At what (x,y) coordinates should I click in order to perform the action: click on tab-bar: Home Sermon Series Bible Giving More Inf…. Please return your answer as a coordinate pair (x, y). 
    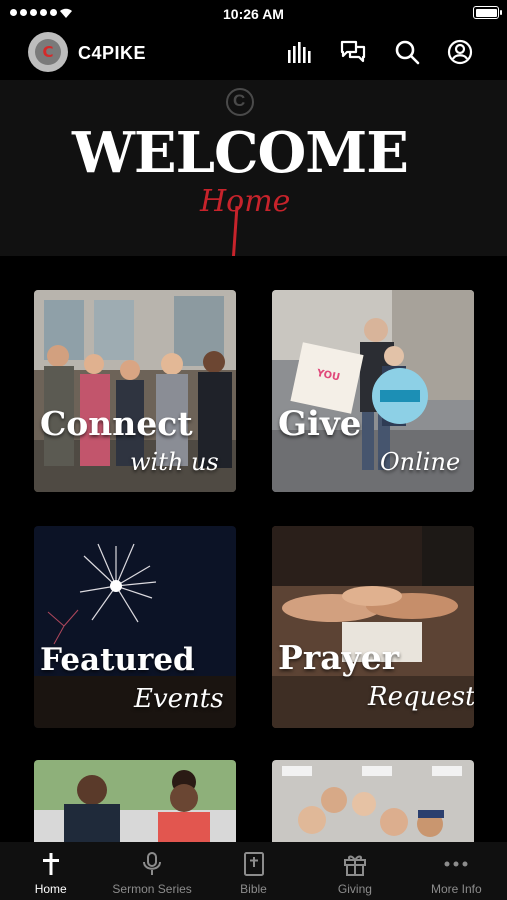
    Looking at the image, I should click on (253, 871).